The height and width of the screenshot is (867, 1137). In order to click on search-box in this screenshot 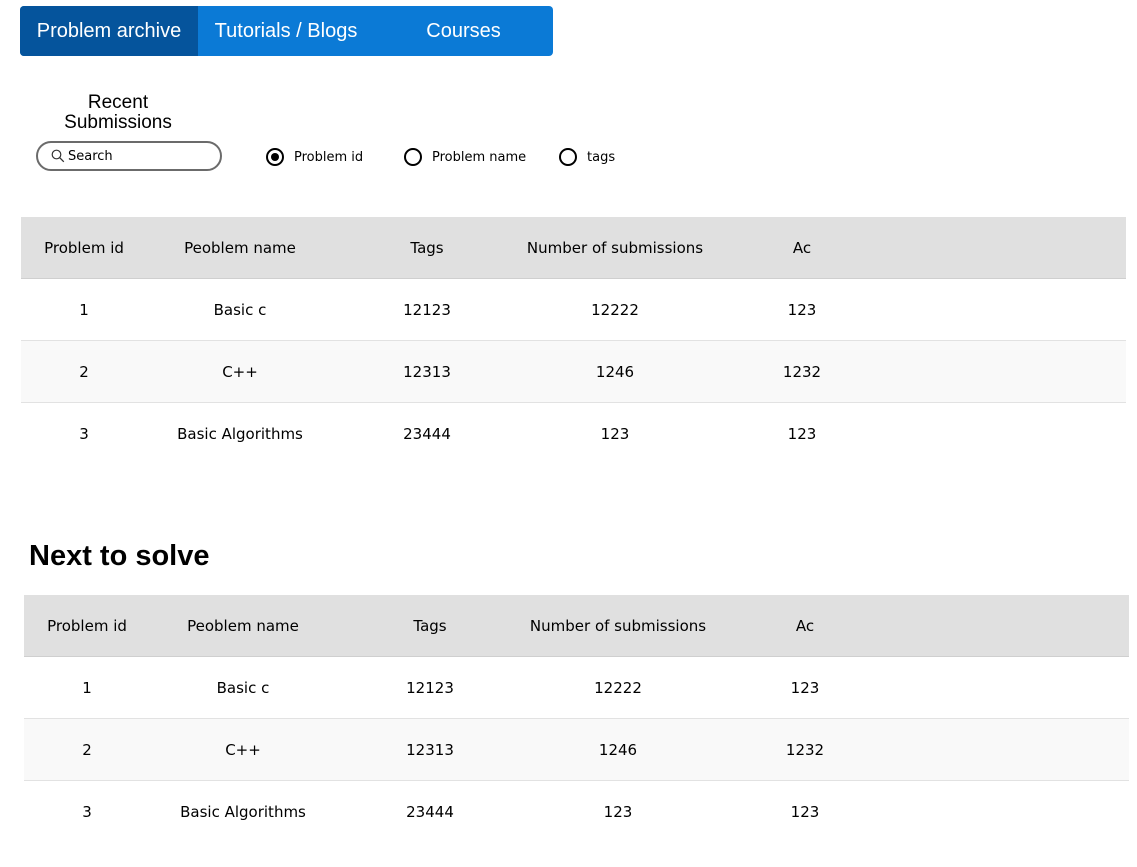, I will do `click(129, 156)`.